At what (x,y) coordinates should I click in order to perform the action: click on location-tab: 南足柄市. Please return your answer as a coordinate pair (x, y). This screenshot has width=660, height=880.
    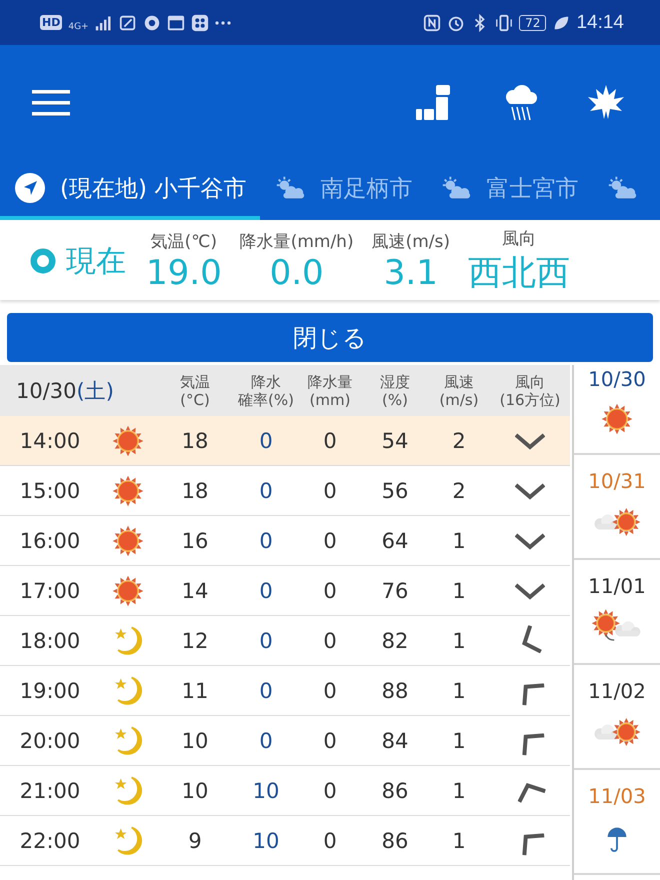
    Looking at the image, I should click on (343, 190).